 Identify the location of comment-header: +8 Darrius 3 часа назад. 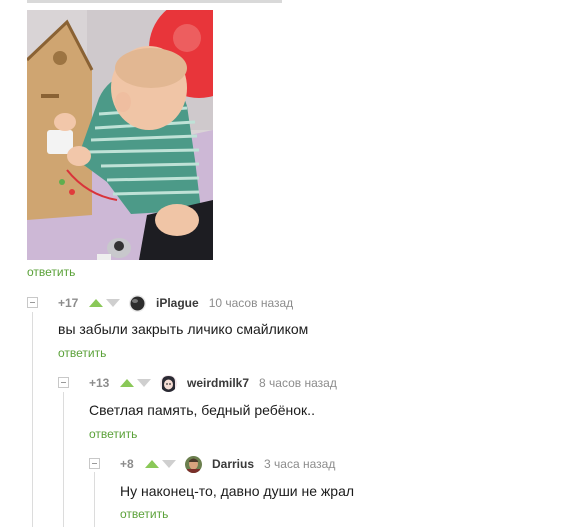
(227, 464).